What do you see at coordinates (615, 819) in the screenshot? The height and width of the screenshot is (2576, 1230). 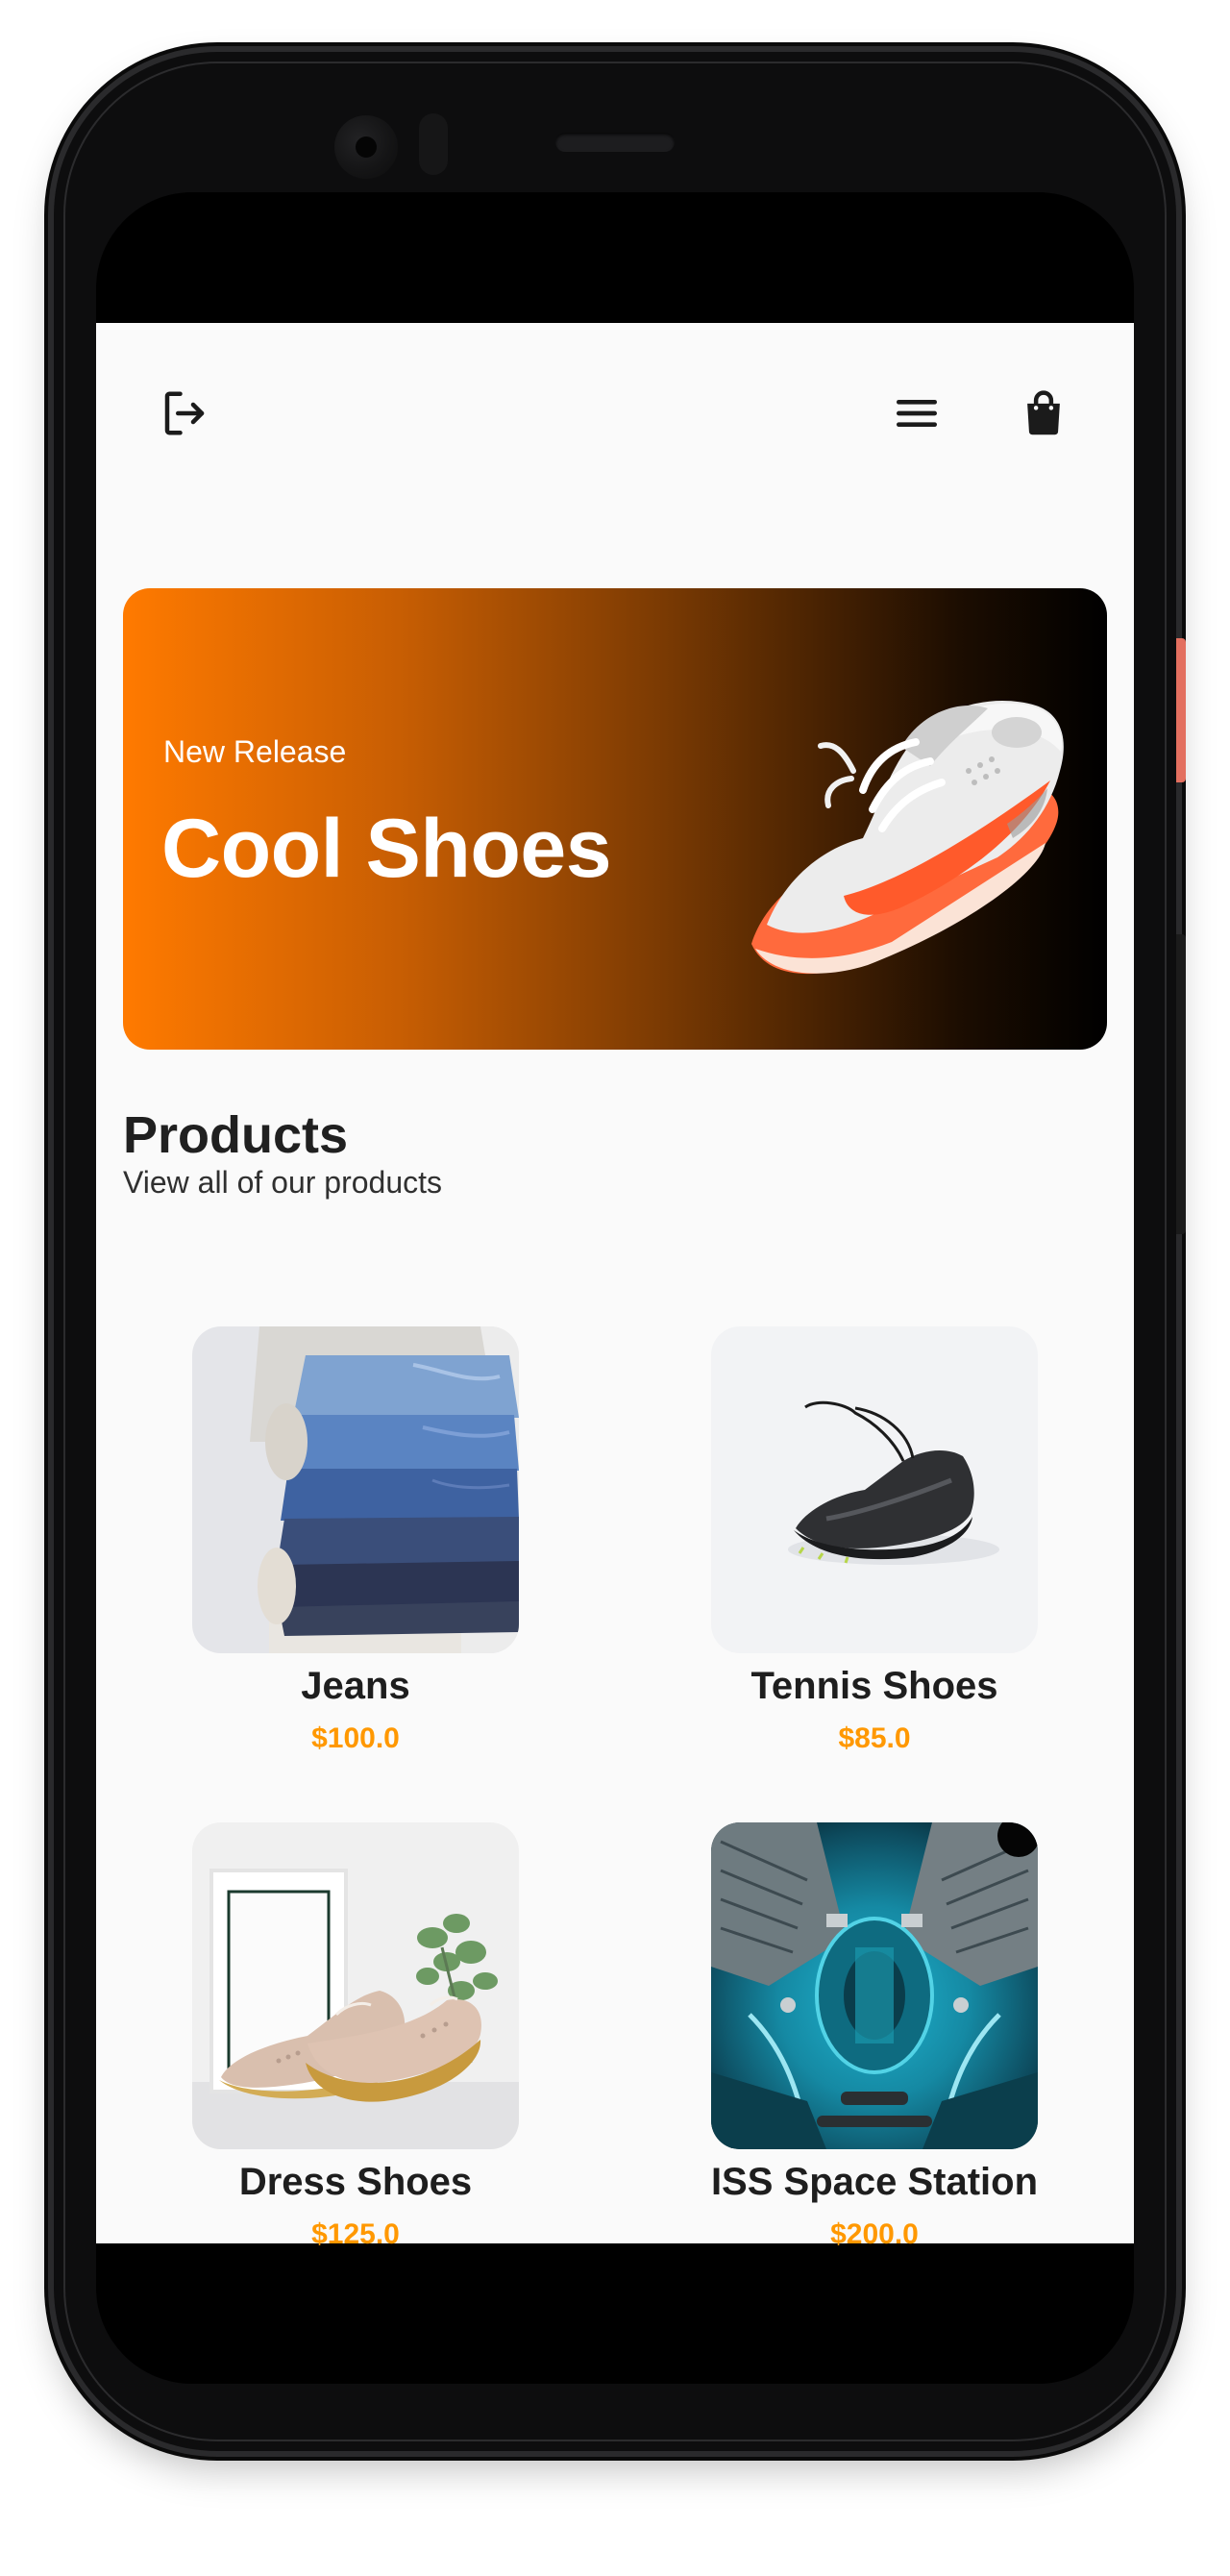 I see `new-release-banner: New Release Cool Shoes` at bounding box center [615, 819].